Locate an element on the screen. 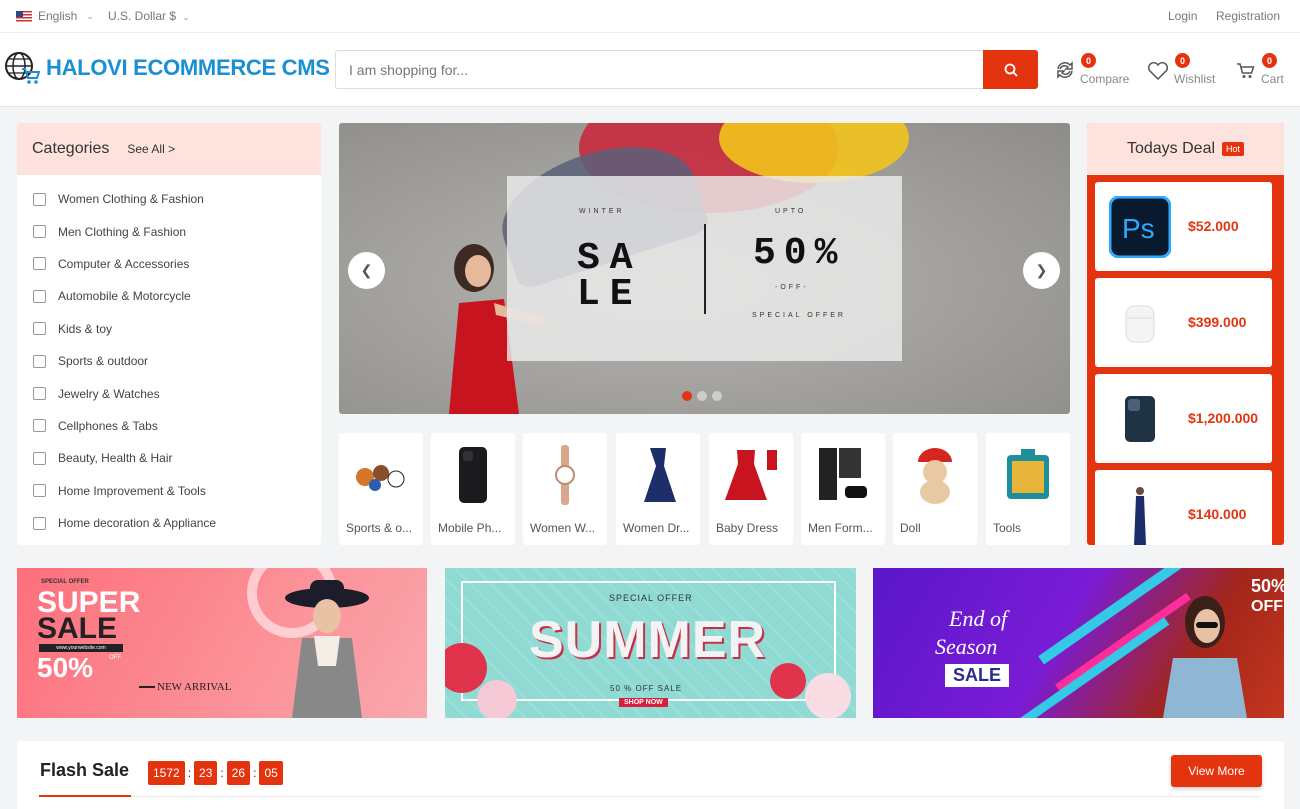 The height and width of the screenshot is (809, 1300). slide-dots is located at coordinates (702, 396).